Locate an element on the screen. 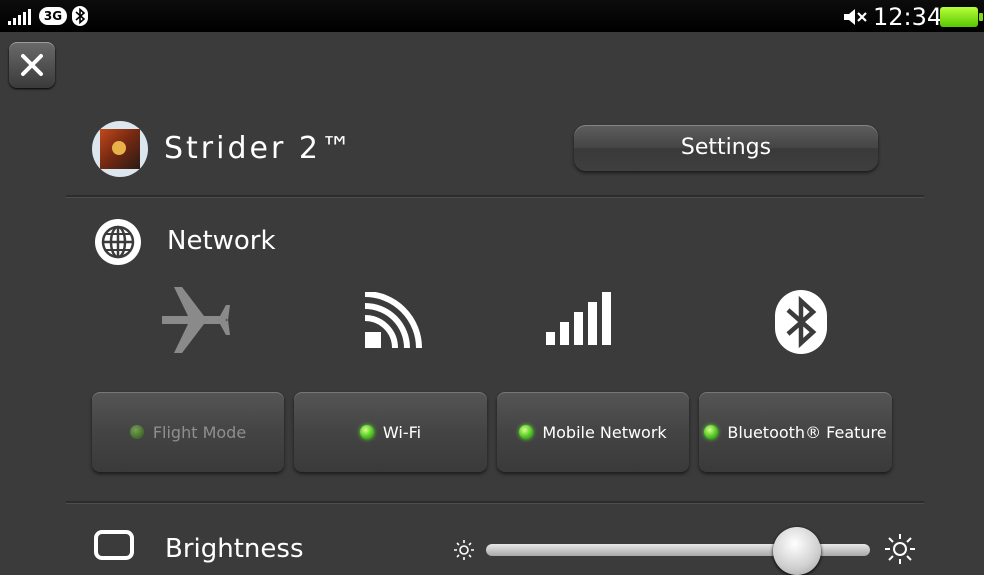  game-artwork is located at coordinates (120, 149).